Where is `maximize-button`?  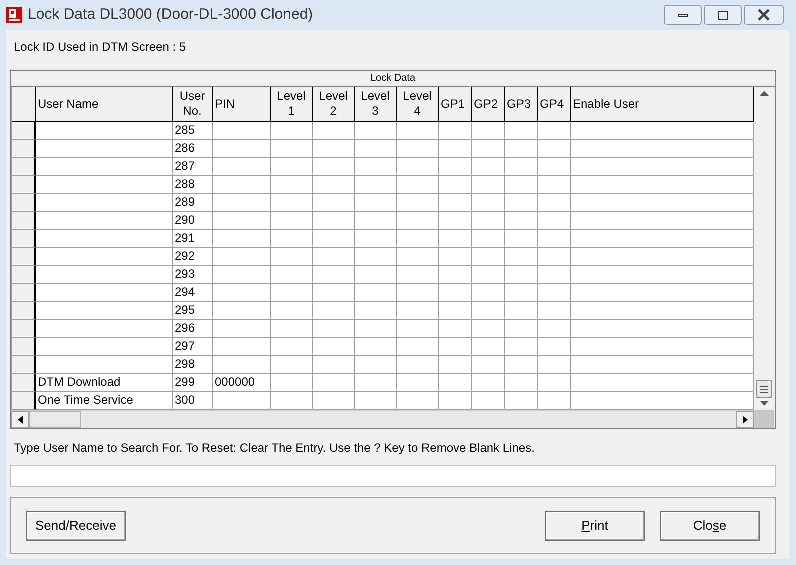 maximize-button is located at coordinates (723, 15).